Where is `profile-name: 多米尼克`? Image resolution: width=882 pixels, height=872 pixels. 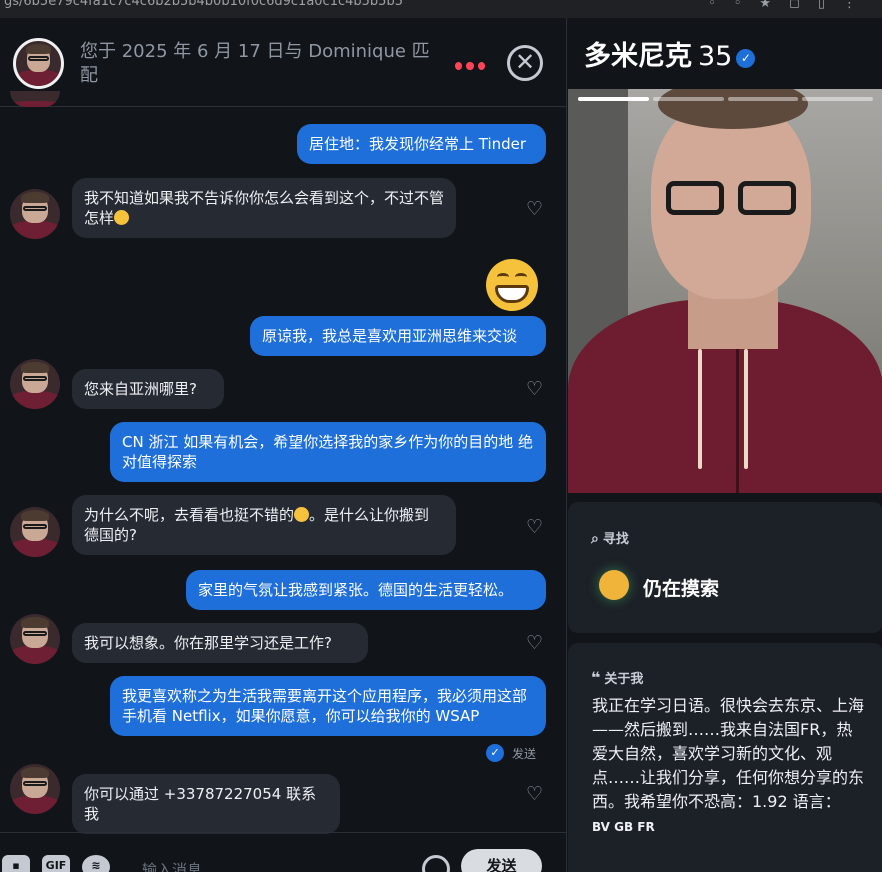
profile-name: 多米尼克 is located at coordinates (638, 56).